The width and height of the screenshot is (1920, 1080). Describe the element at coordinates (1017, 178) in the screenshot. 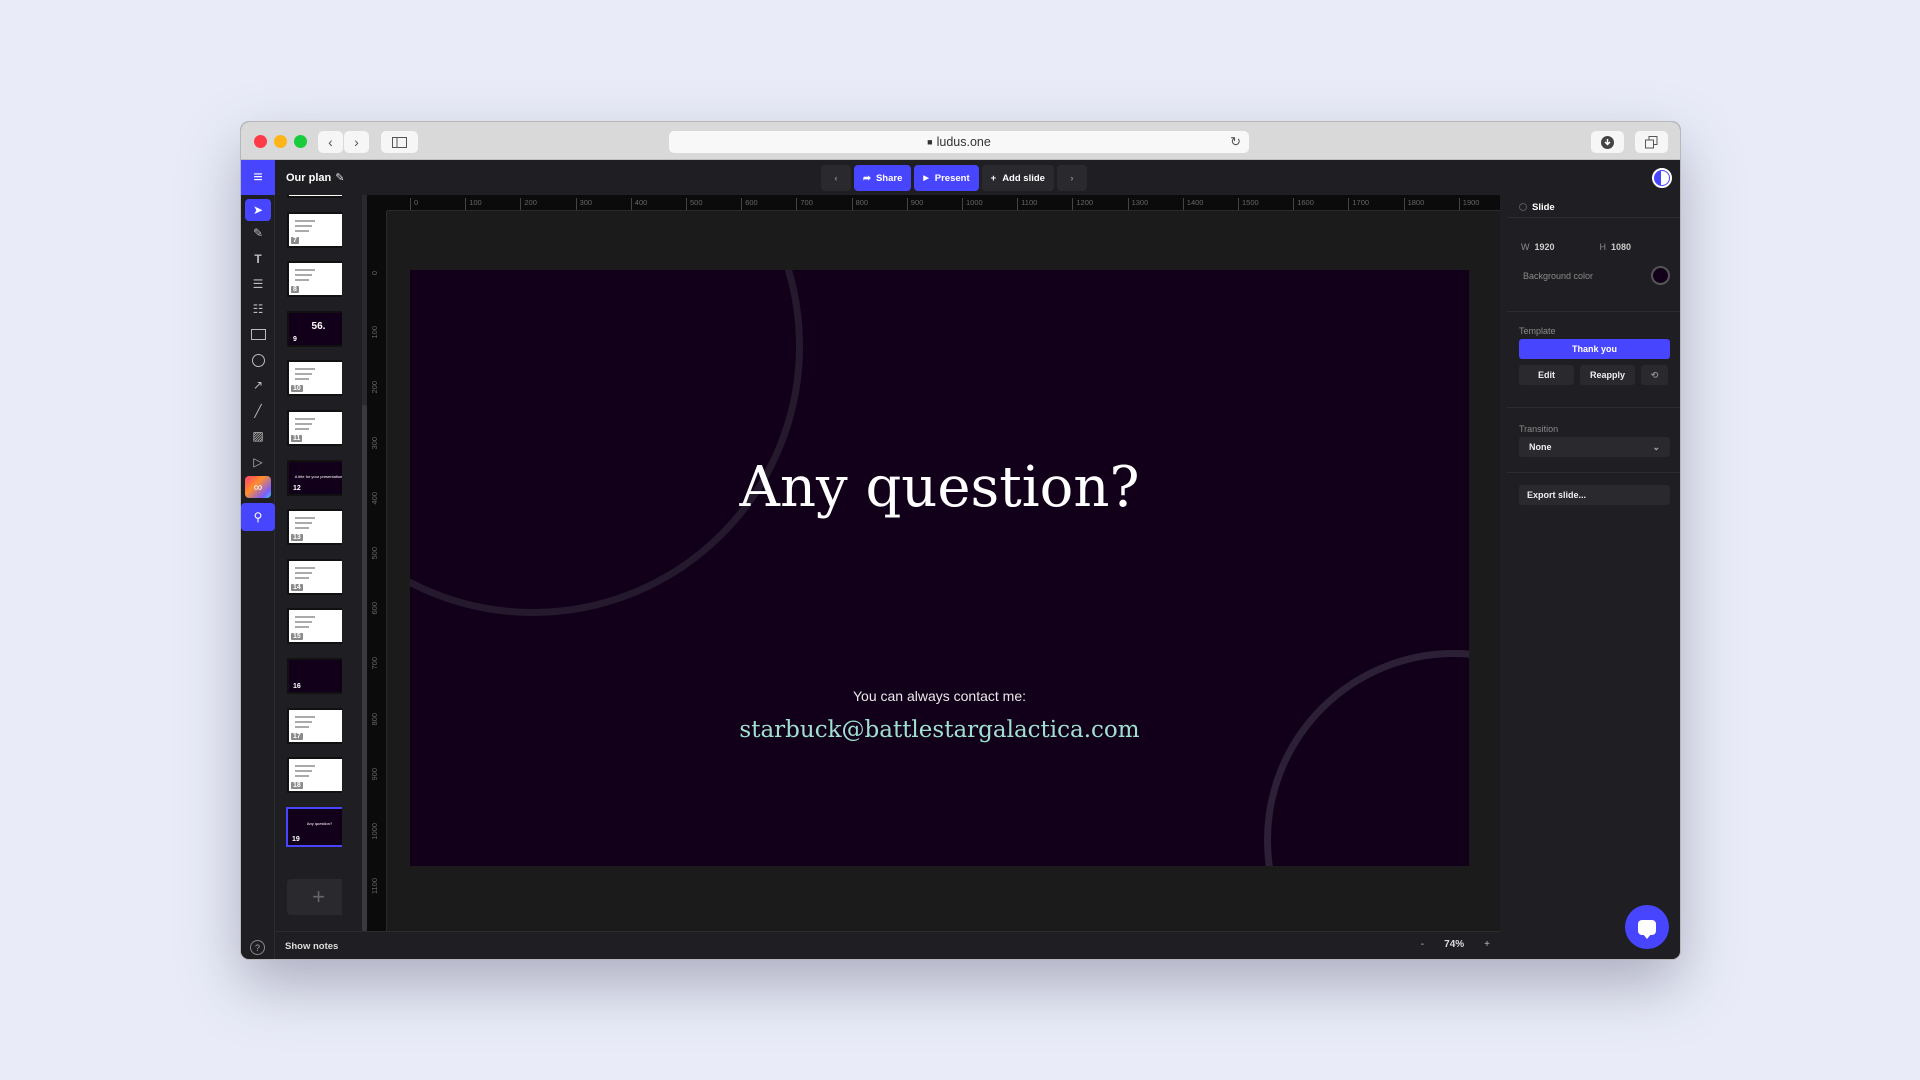

I see `add-slide-button: + Add slide` at that location.